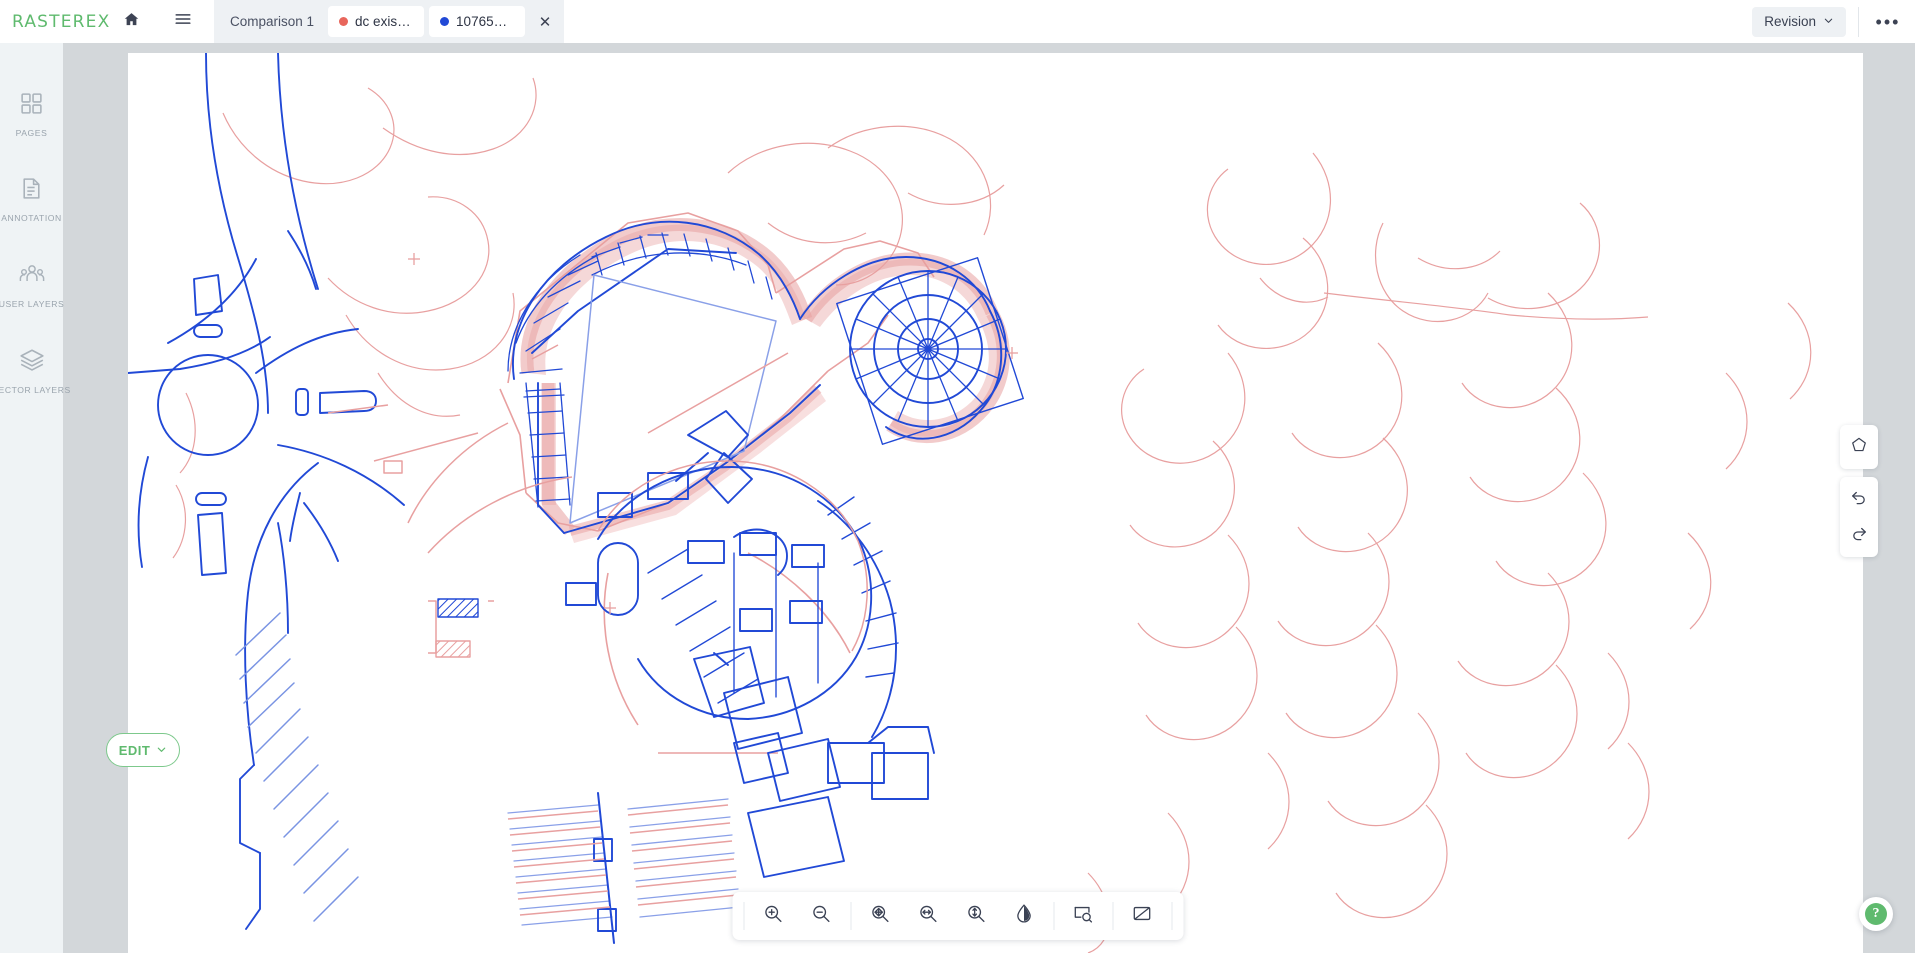 Image resolution: width=1915 pixels, height=953 pixels. I want to click on screen-magnifier-icon, so click(1083, 916).